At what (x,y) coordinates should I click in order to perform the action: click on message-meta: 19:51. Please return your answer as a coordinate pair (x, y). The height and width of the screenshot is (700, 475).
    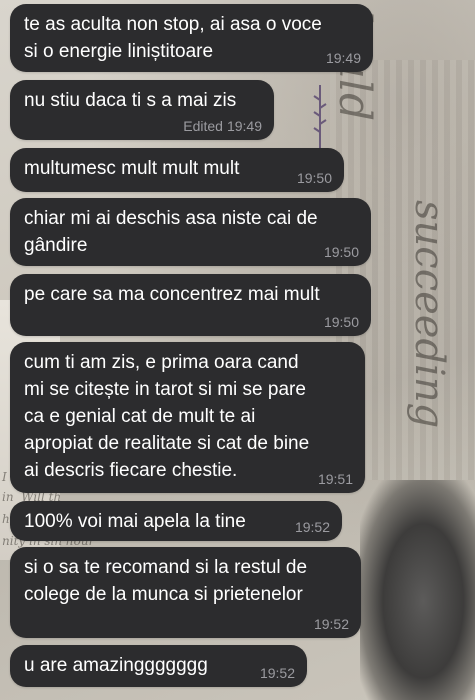
    Looking at the image, I should click on (335, 479).